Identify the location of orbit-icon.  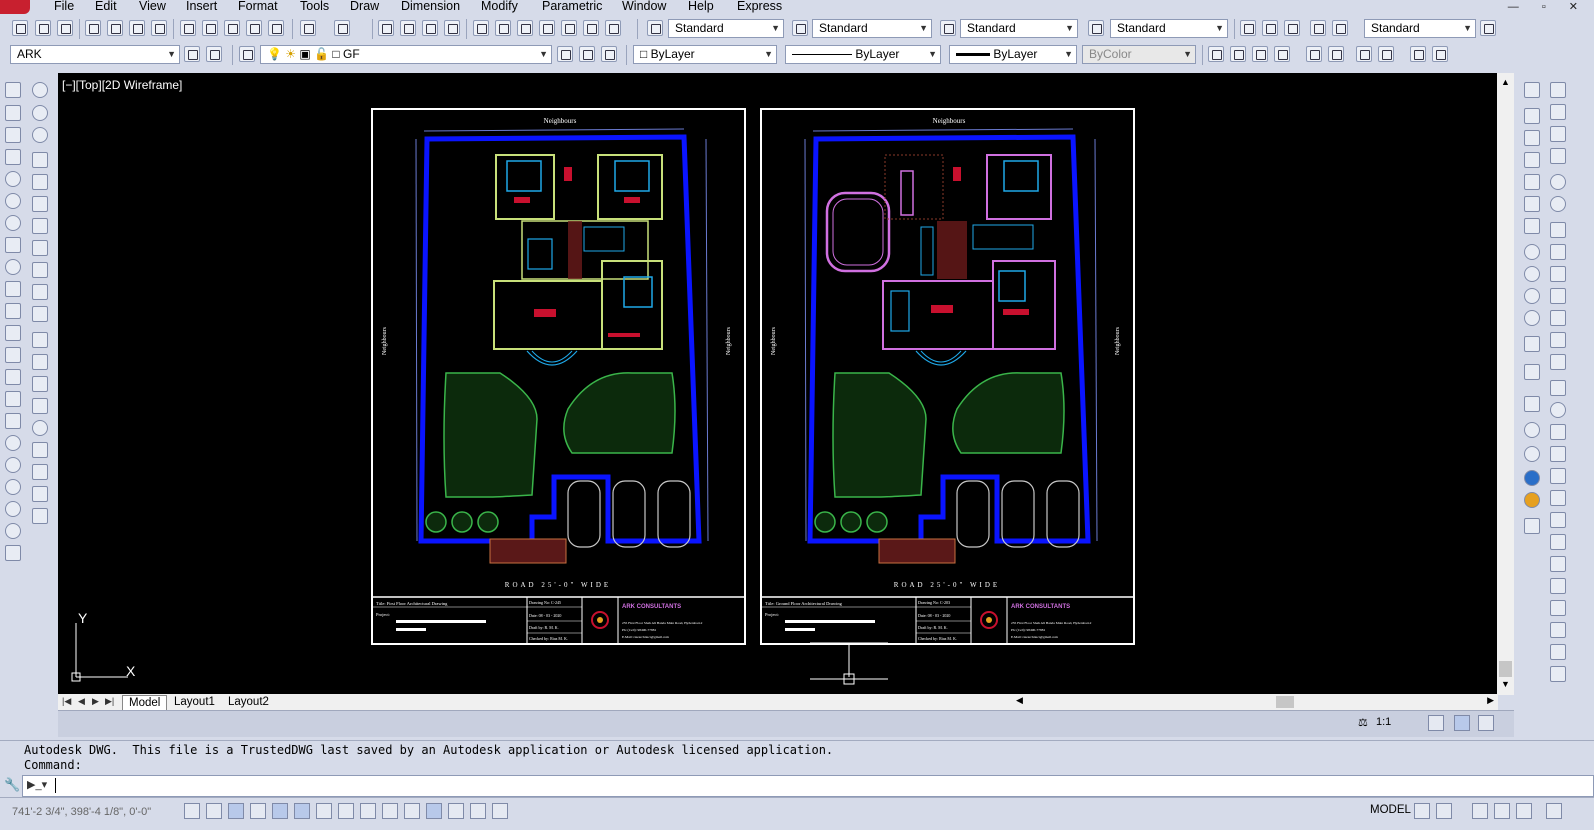
(13, 465).